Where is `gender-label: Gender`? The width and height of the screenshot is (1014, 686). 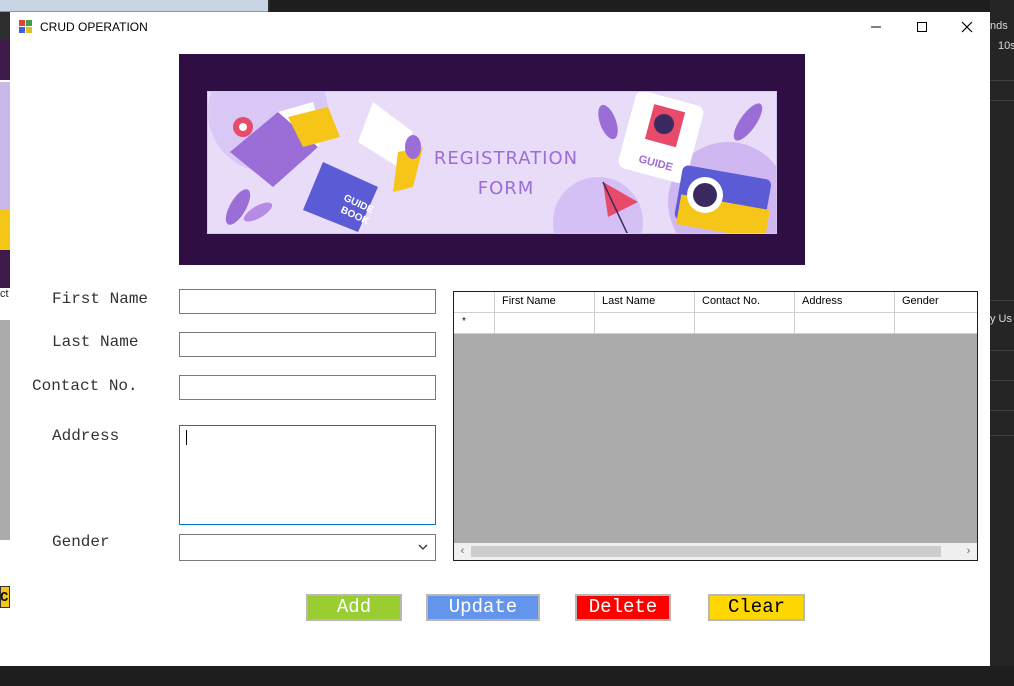 gender-label: Gender is located at coordinates (81, 542).